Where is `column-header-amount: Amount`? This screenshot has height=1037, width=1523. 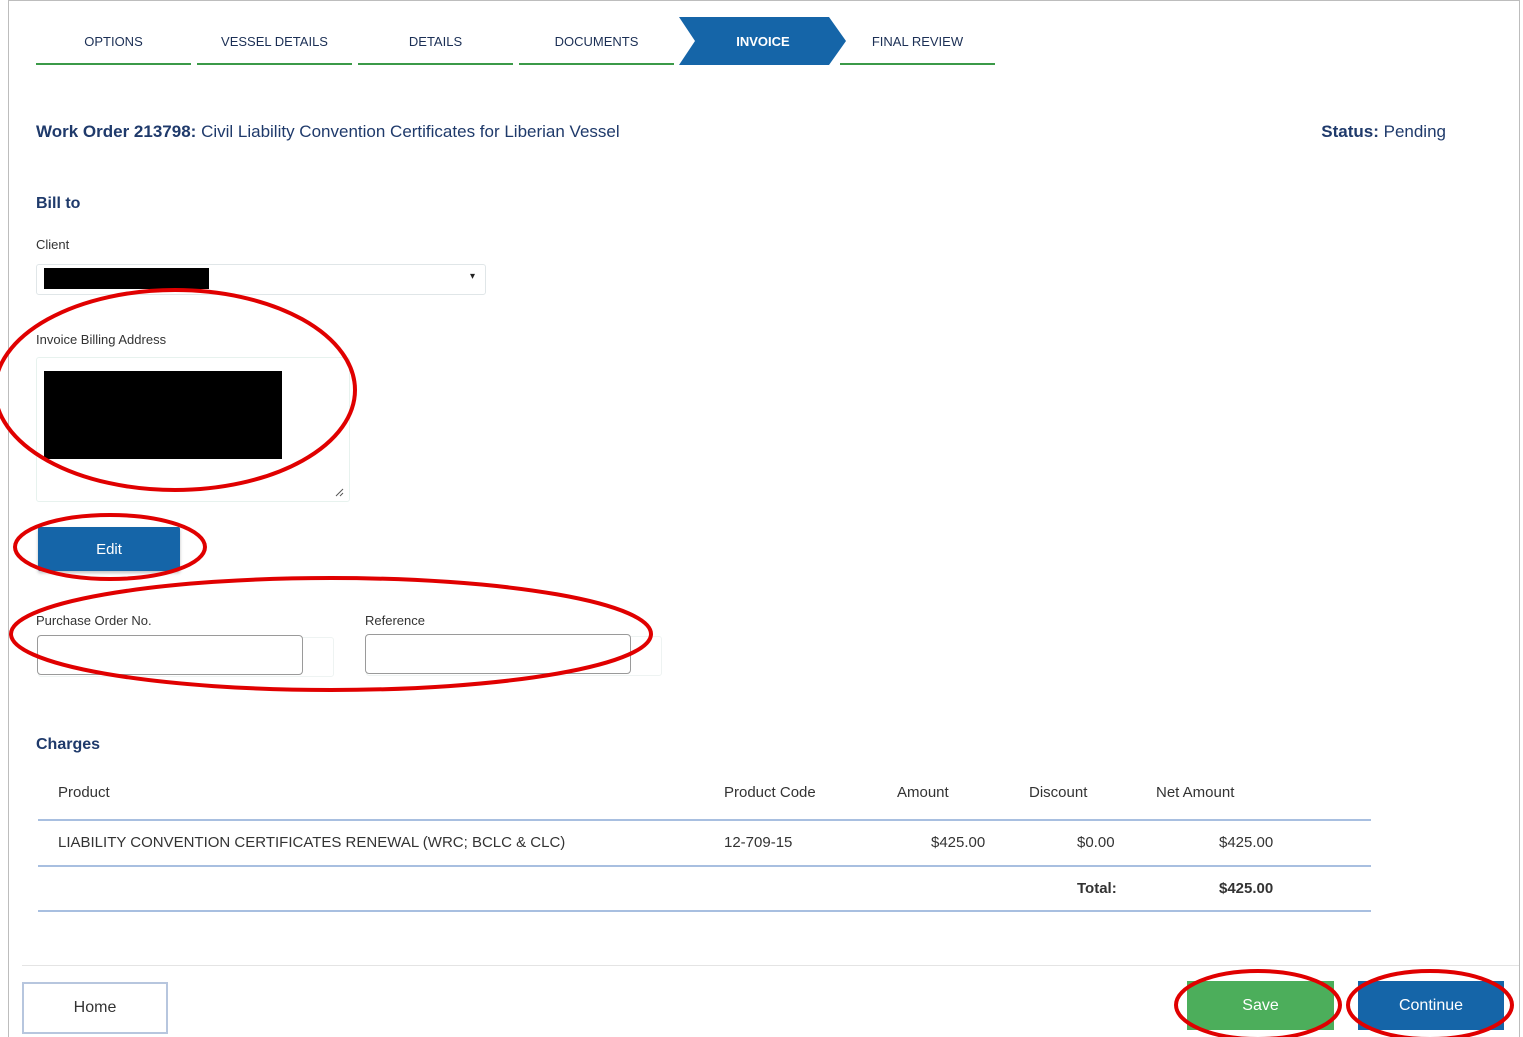
column-header-amount: Amount is located at coordinates (923, 792).